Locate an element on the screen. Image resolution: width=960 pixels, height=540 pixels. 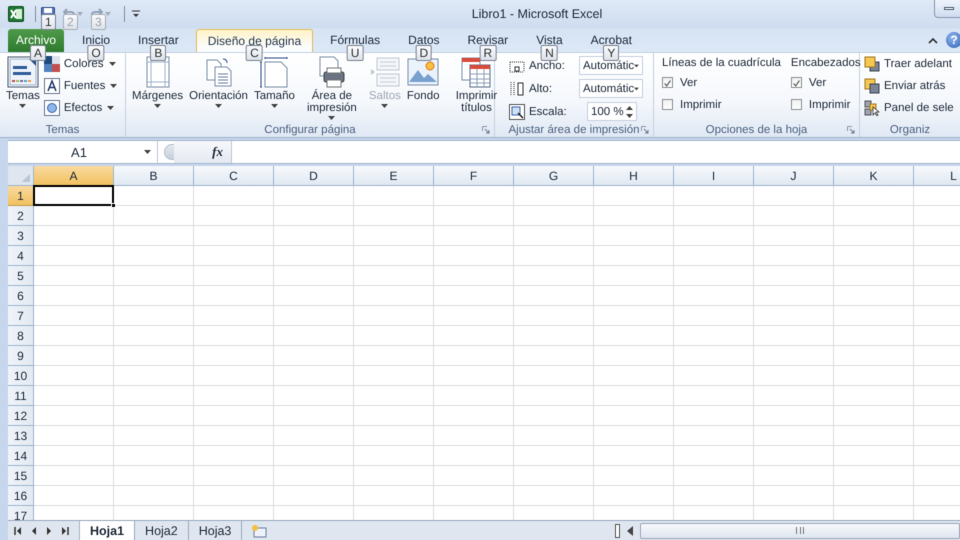
keytip-tooltip: B is located at coordinates (158, 53).